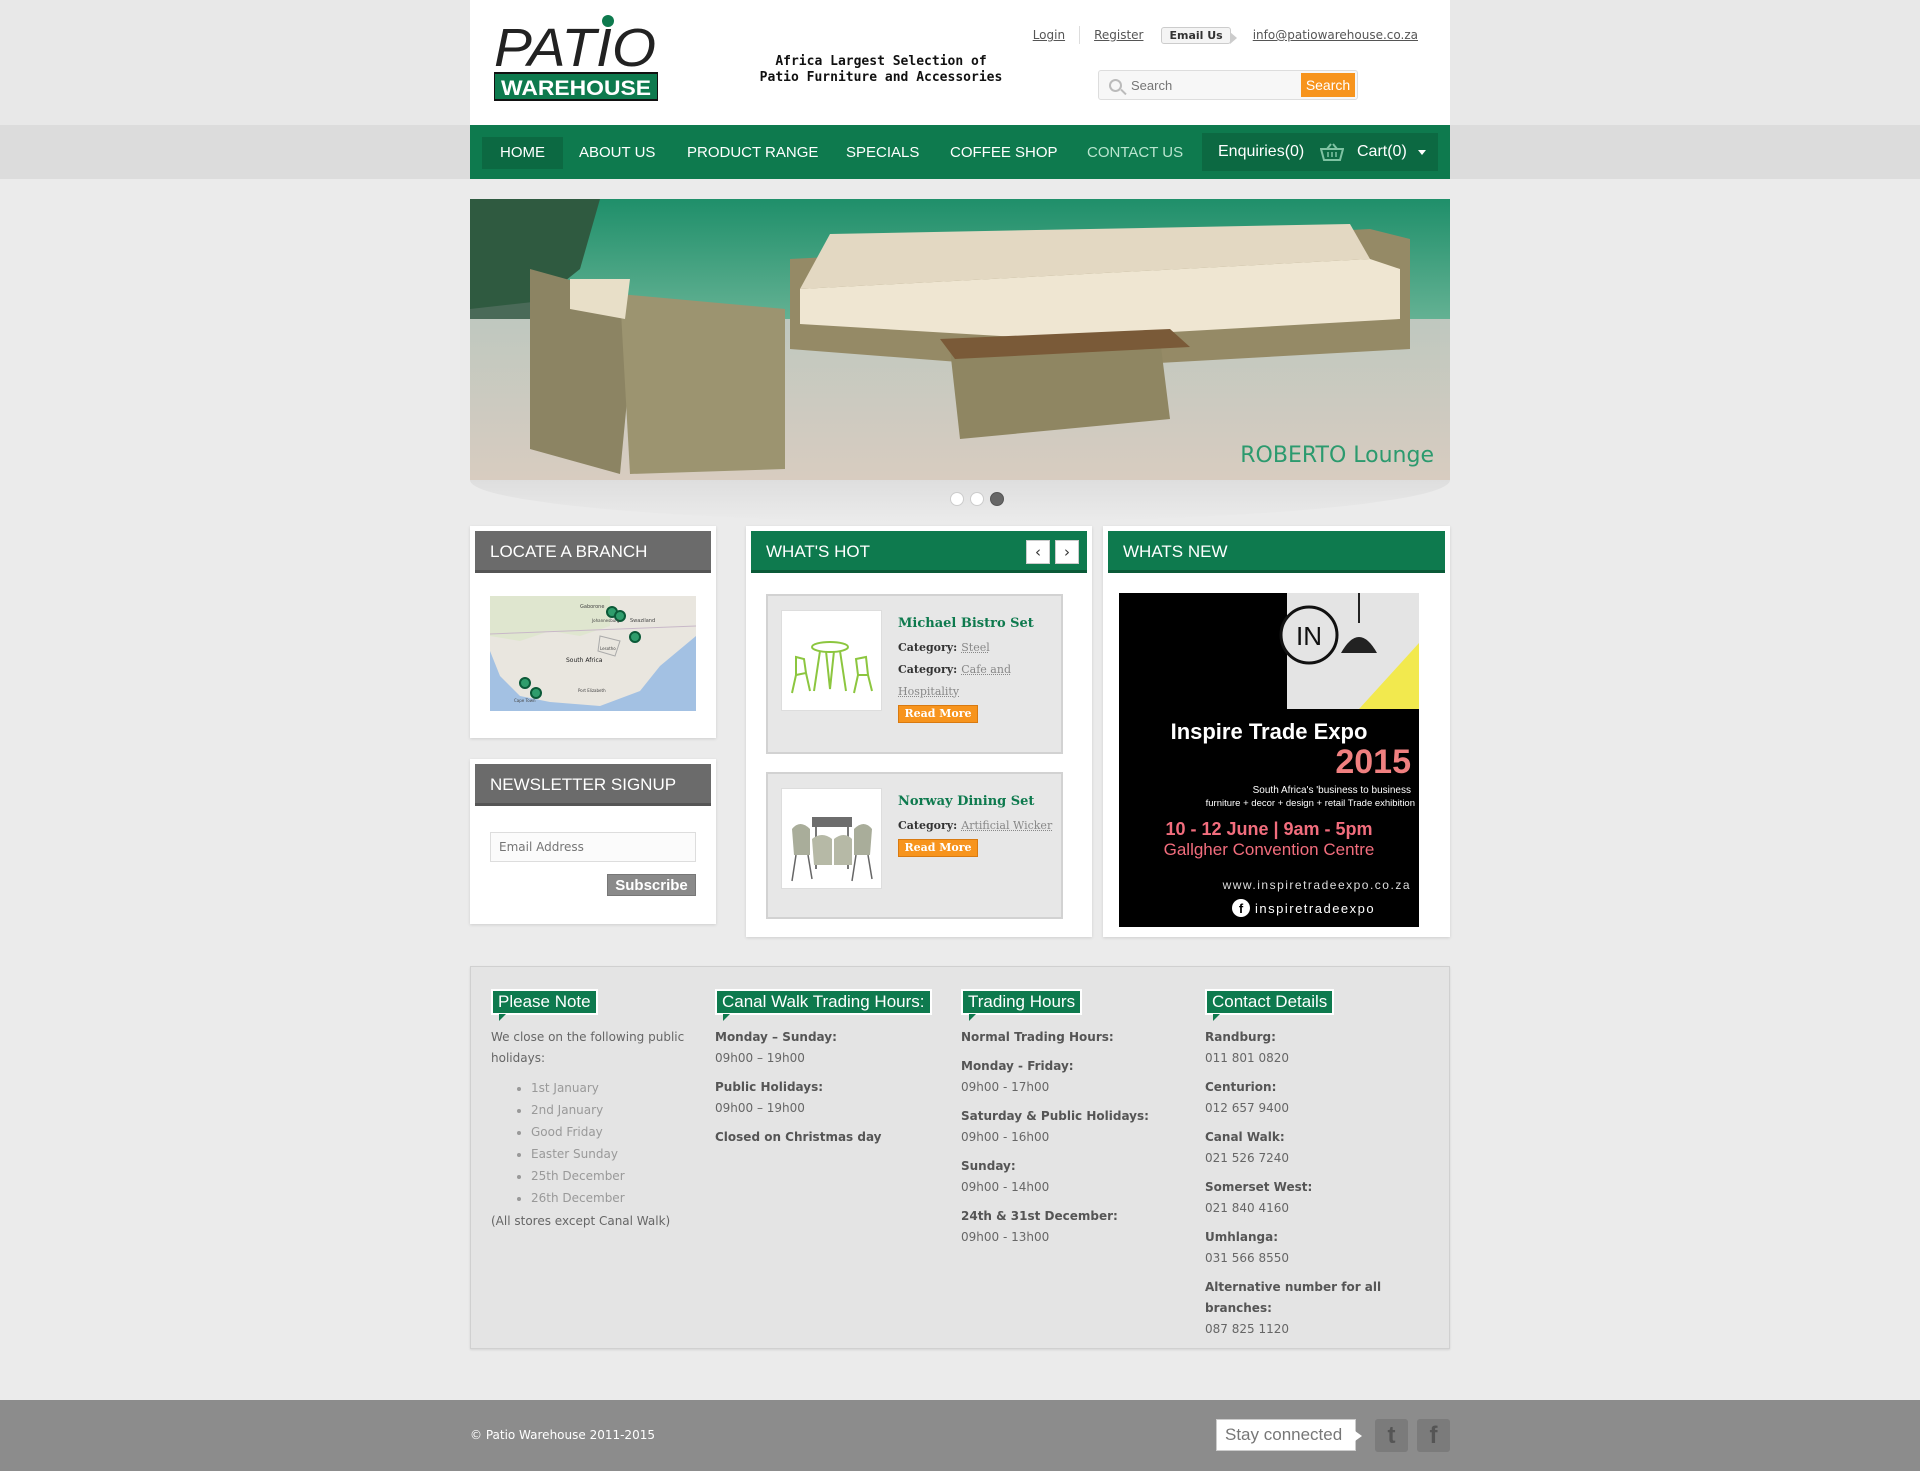 Image resolution: width=1920 pixels, height=1471 pixels. I want to click on hours-label: Saturday & Public Holidays:, so click(1055, 1116).